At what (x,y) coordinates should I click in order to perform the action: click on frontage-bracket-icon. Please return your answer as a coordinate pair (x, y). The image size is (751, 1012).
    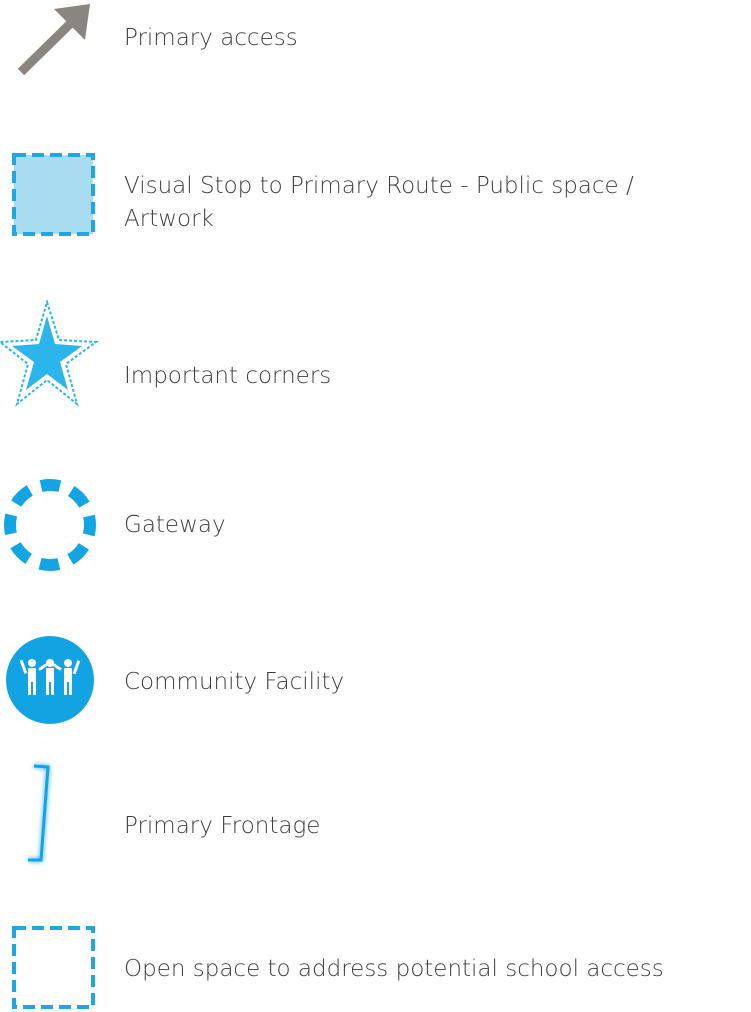
    Looking at the image, I should click on (39, 813).